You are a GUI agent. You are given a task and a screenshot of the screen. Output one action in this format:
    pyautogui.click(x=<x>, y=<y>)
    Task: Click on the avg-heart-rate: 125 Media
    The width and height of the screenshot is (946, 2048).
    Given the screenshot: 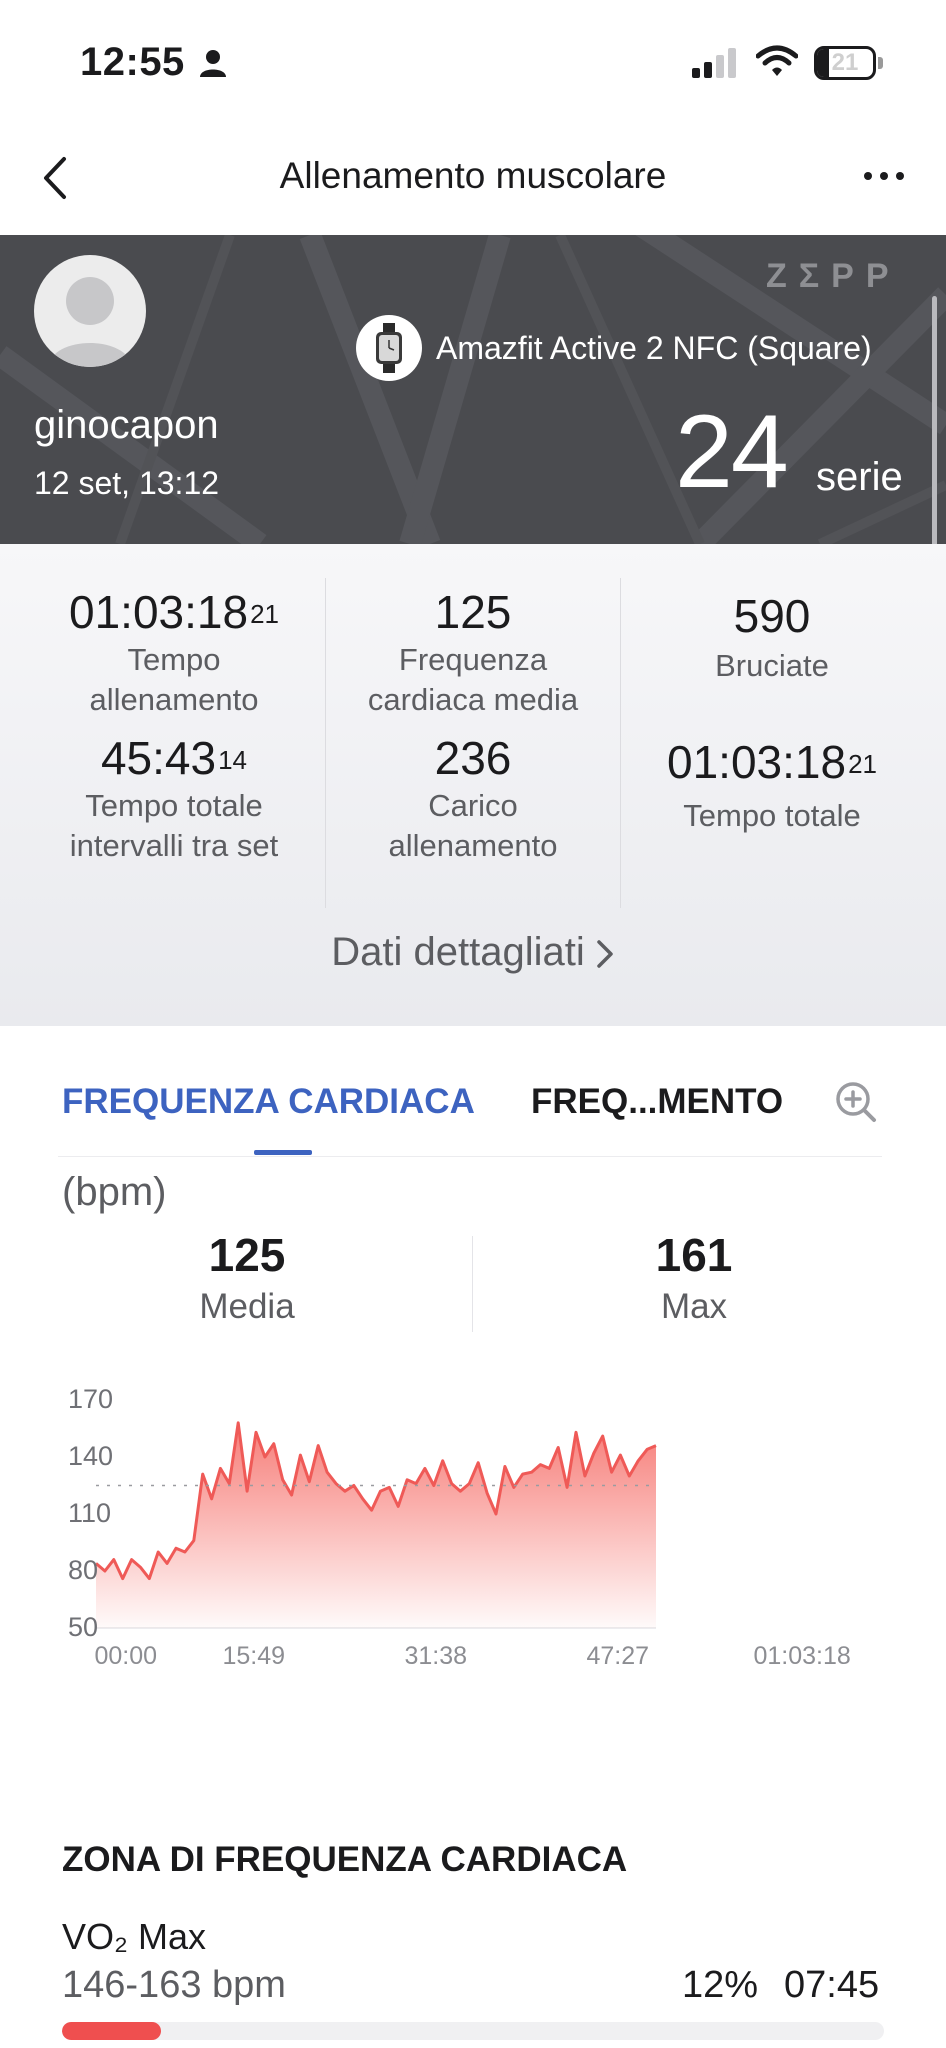 What is the action you would take?
    pyautogui.click(x=247, y=1280)
    